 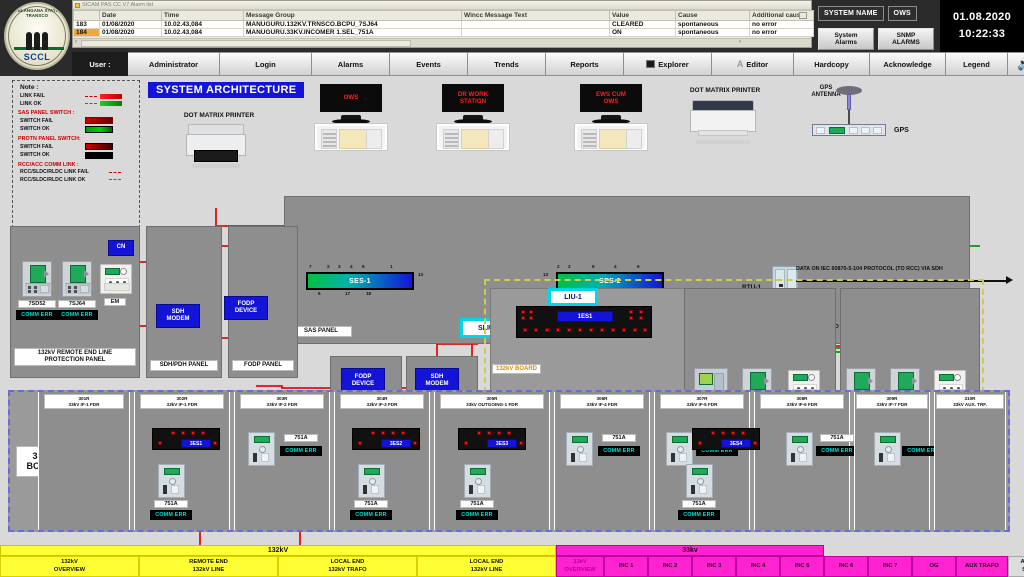 What do you see at coordinates (492, 439) in the screenshot?
I see `switch-3es3: 3ES3` at bounding box center [492, 439].